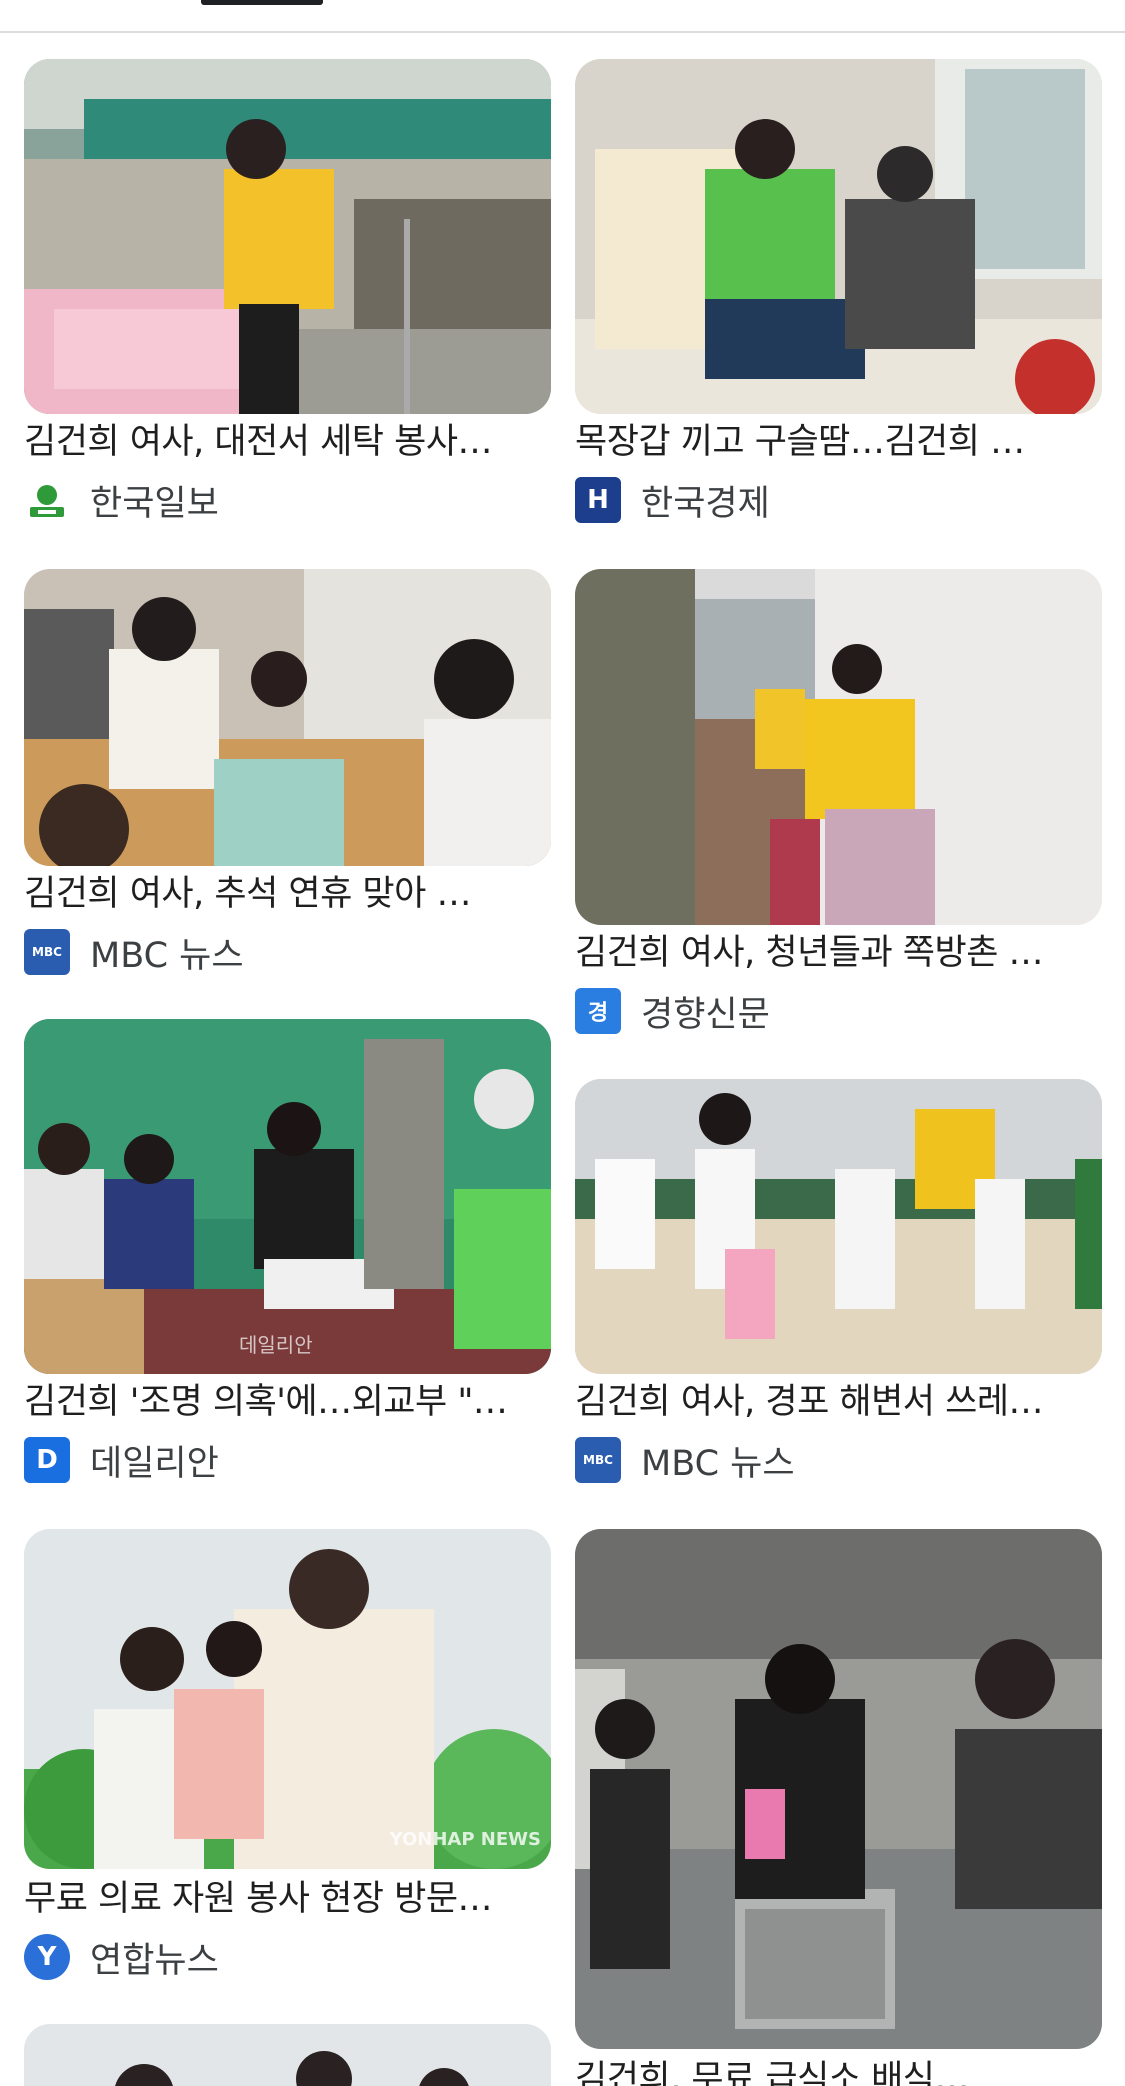  I want to click on news-card: 김건희 여사, 추석 연휴 맞아 … MBC MBC 뉴스, so click(287, 779).